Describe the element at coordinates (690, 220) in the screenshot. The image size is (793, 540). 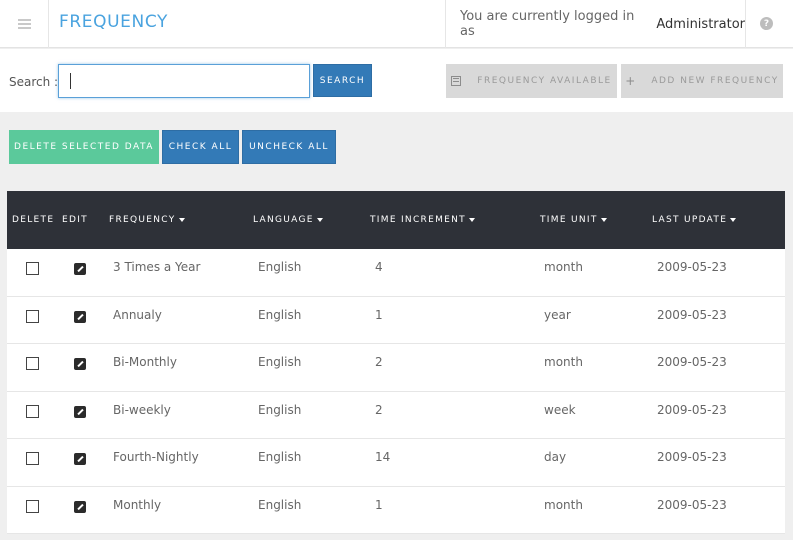
I see `column-header-last-update-label: LAST UPDATE` at that location.